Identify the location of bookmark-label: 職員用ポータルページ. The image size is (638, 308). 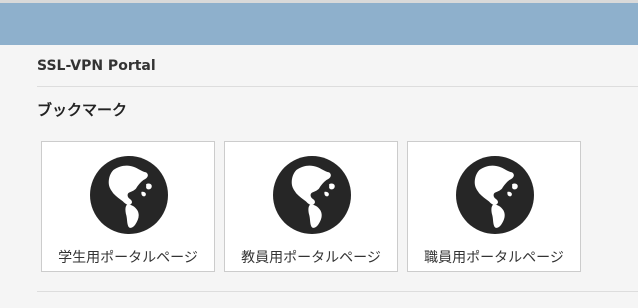
(494, 258).